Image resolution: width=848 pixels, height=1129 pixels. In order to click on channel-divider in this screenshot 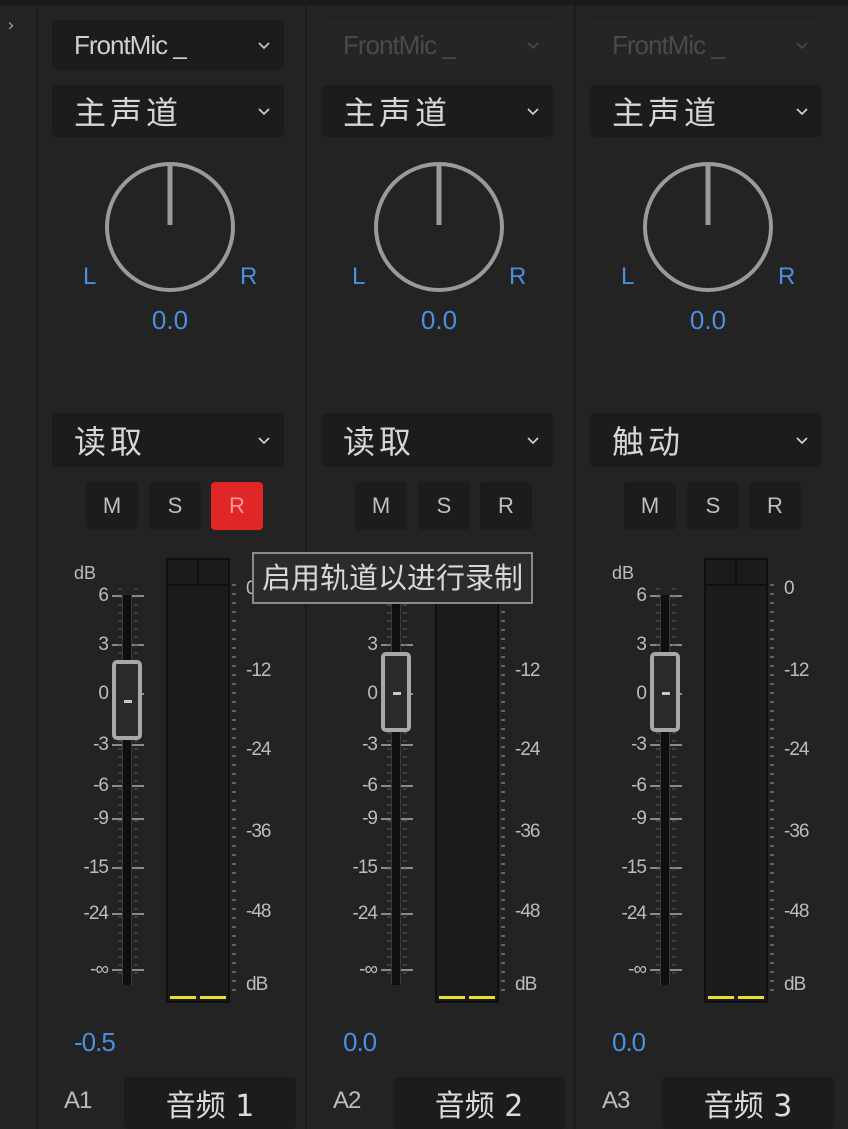, I will do `click(575, 567)`.